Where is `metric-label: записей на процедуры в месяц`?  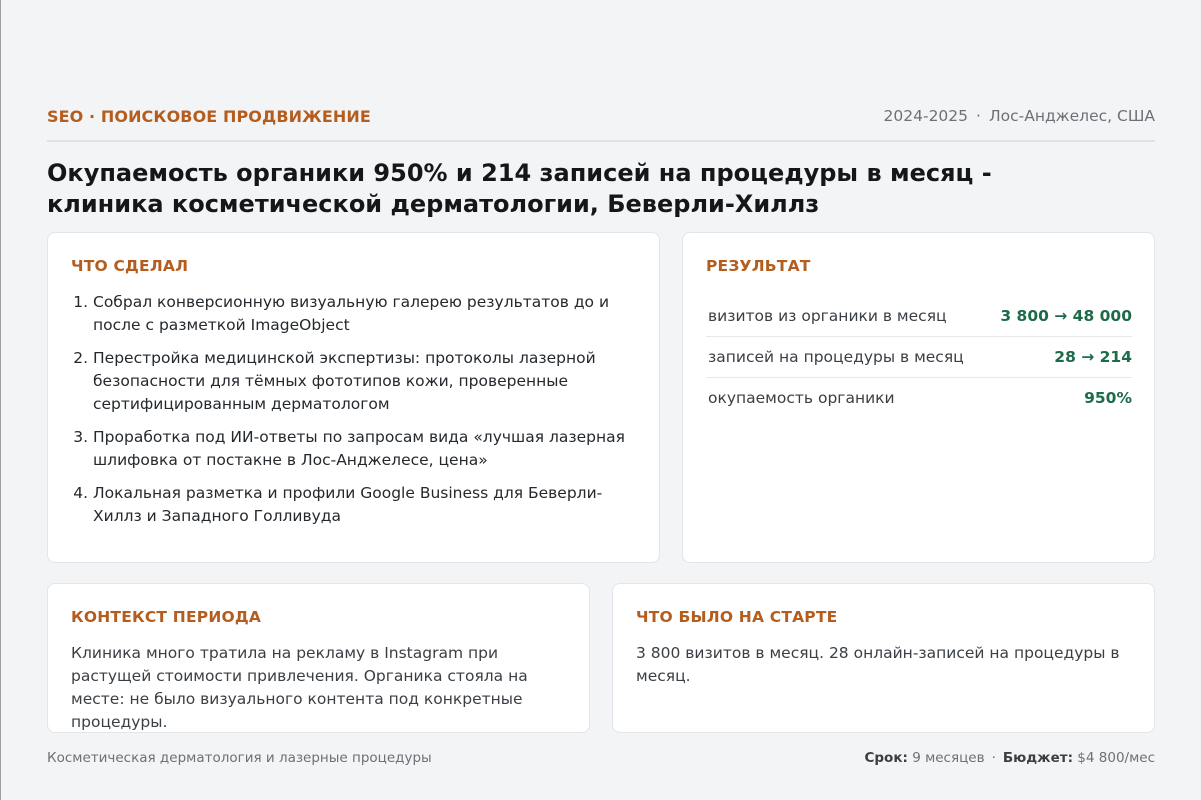 metric-label: записей на процедуры в месяц is located at coordinates (836, 357).